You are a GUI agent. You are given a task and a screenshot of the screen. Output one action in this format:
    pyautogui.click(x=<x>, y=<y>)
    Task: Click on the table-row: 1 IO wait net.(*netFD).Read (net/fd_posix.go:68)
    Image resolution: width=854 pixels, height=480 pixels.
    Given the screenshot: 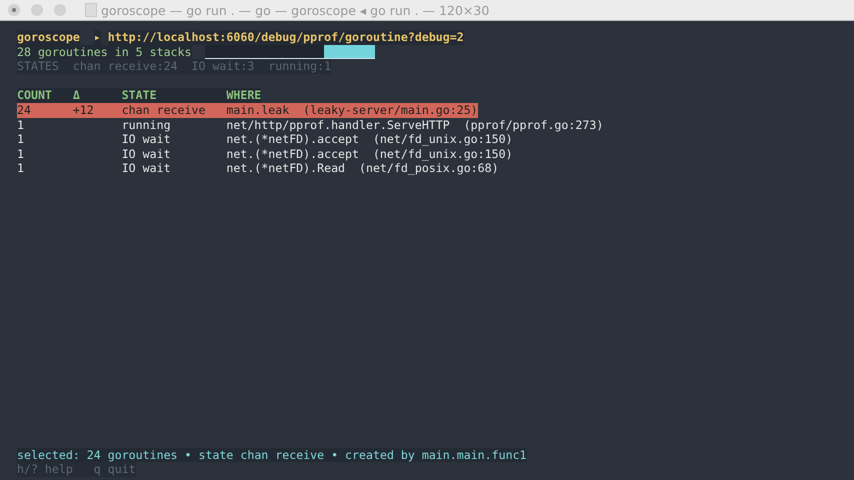 What is the action you would take?
    pyautogui.click(x=258, y=168)
    